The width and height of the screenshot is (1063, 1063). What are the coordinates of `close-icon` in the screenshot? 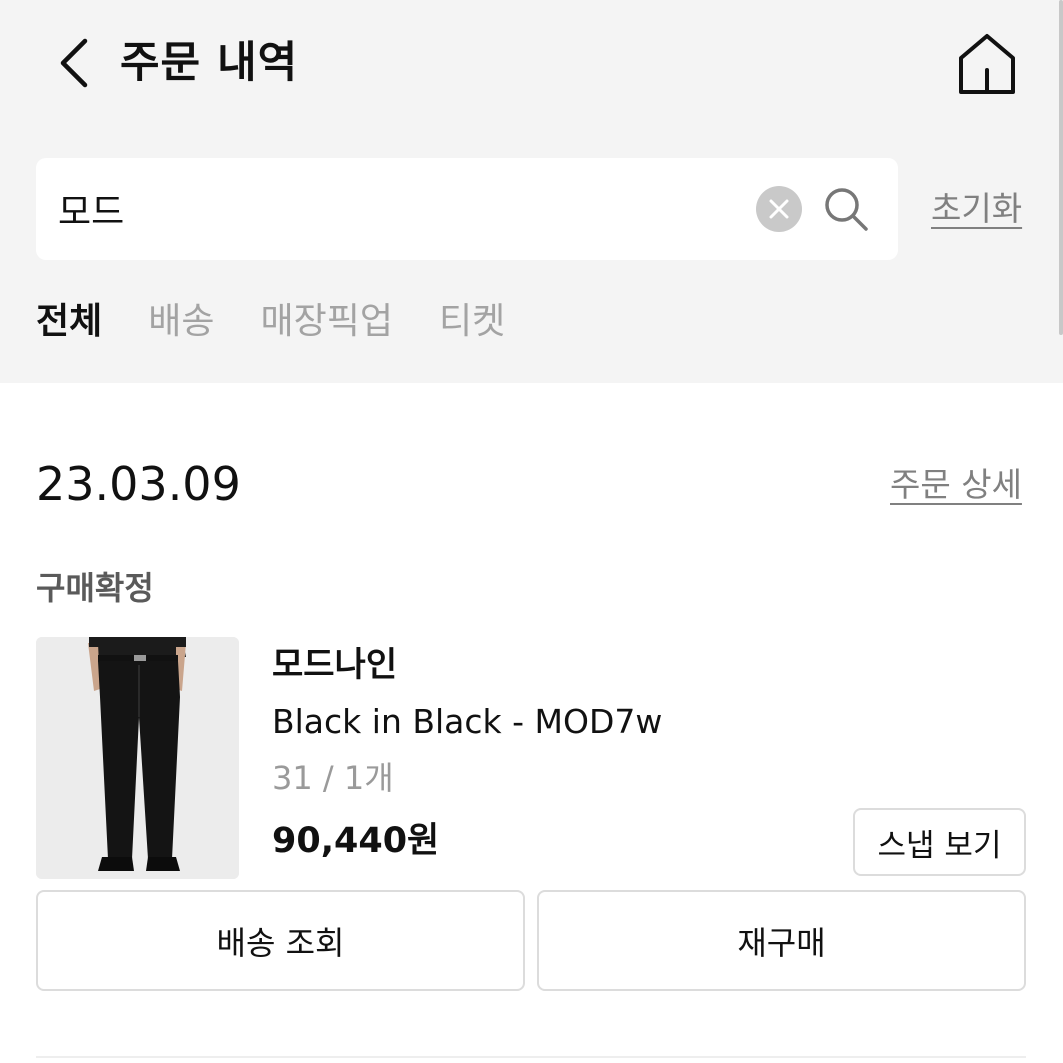 It's located at (779, 209).